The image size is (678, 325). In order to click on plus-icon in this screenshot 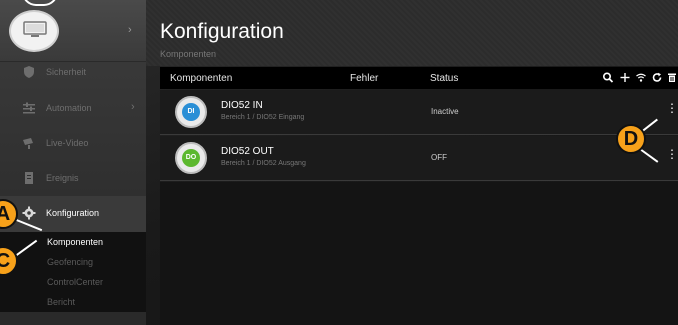, I will do `click(625, 77)`.